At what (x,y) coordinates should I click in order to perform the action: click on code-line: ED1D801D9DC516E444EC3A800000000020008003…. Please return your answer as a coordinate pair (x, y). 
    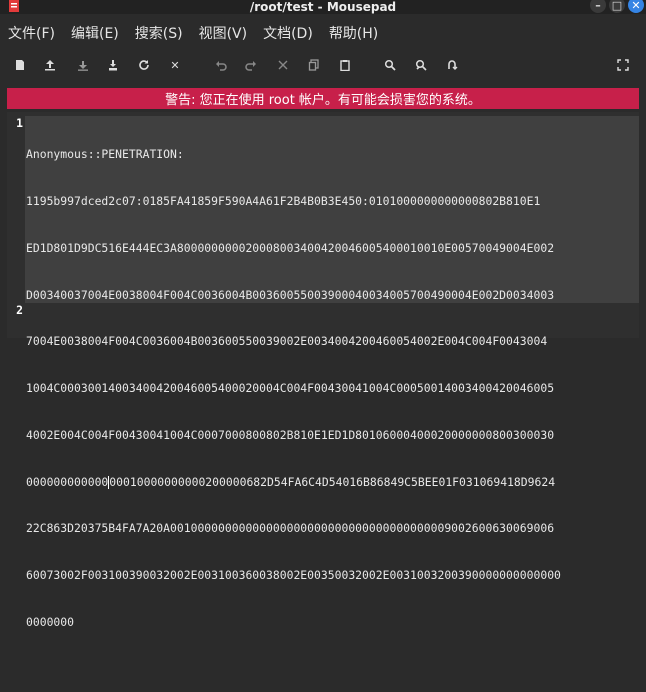
    Looking at the image, I should click on (290, 247).